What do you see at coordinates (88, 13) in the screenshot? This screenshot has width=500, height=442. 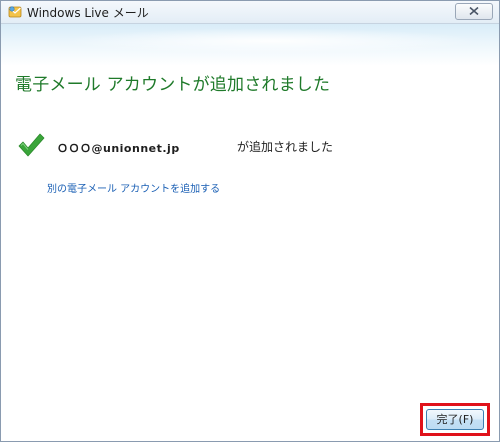 I see `window-title: Windows Live メール` at bounding box center [88, 13].